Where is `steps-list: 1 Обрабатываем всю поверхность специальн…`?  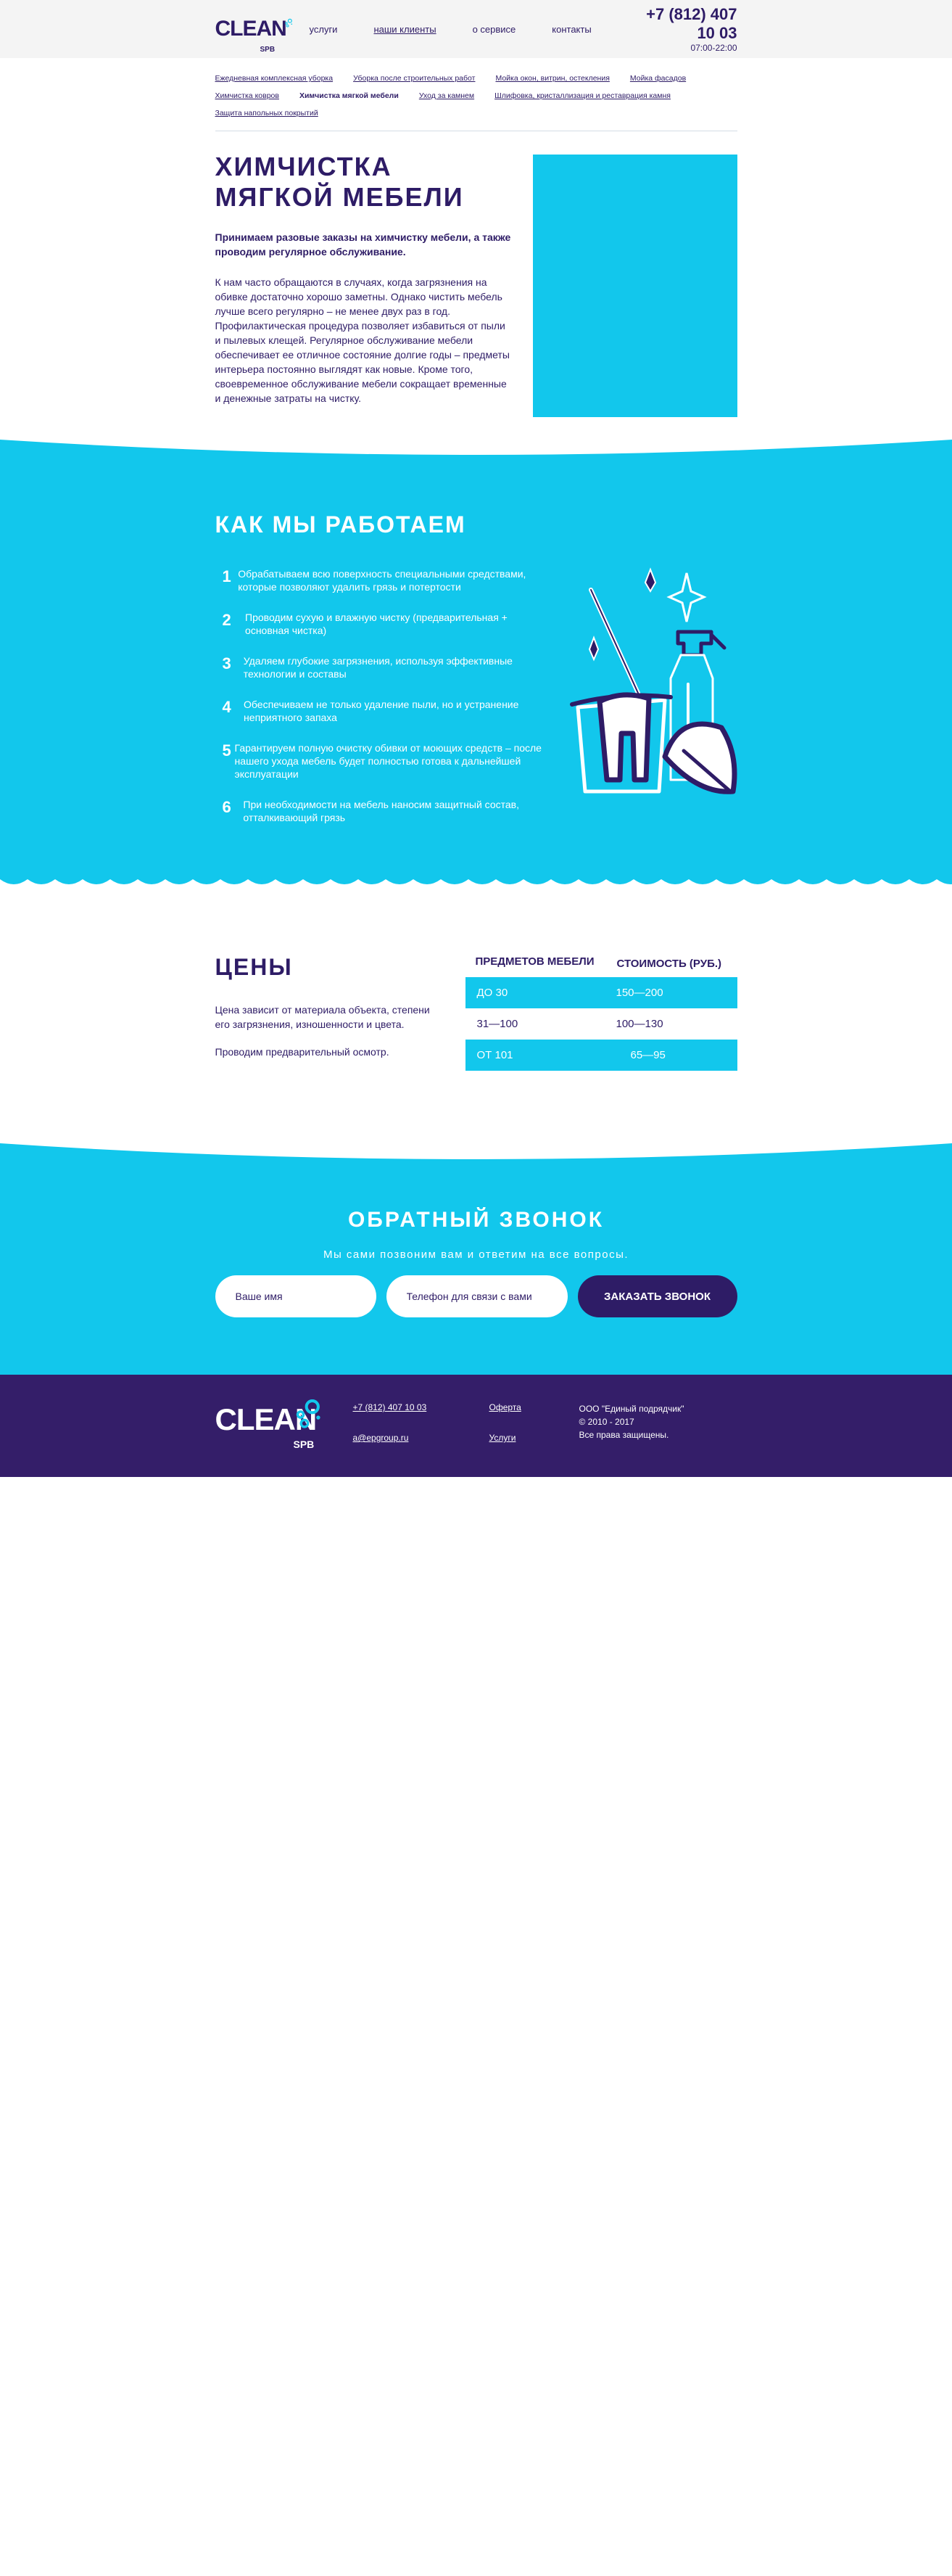 steps-list: 1 Обрабатываем всю поверхность специальн… is located at coordinates (382, 695).